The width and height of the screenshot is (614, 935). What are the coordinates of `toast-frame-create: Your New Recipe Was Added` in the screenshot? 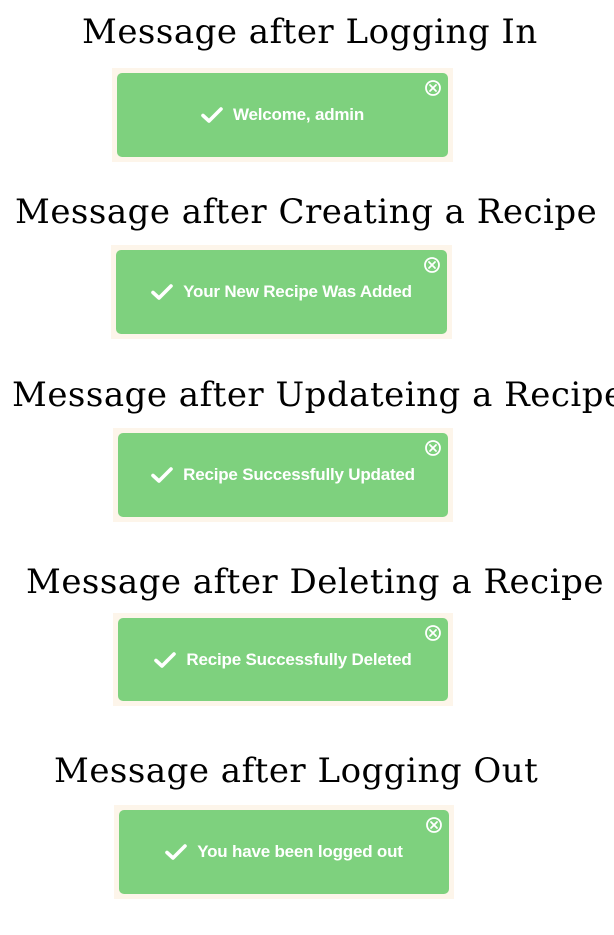 It's located at (281, 292).